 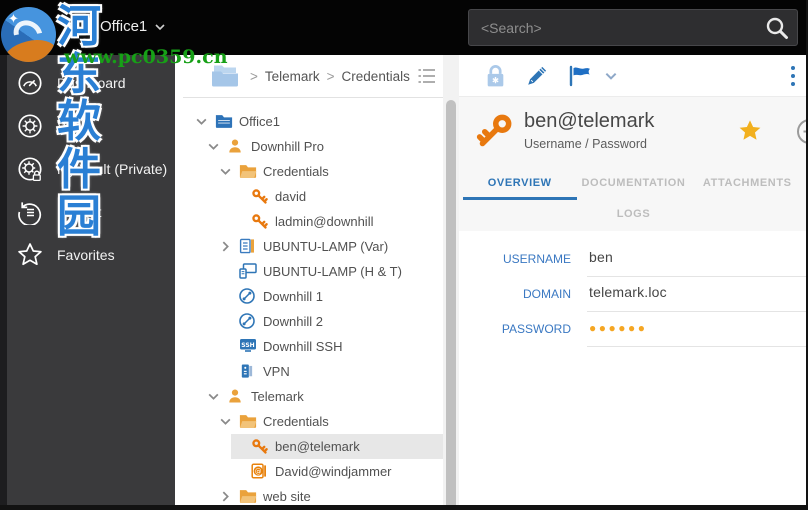 I want to click on top-bar: Office1, so click(x=404, y=27).